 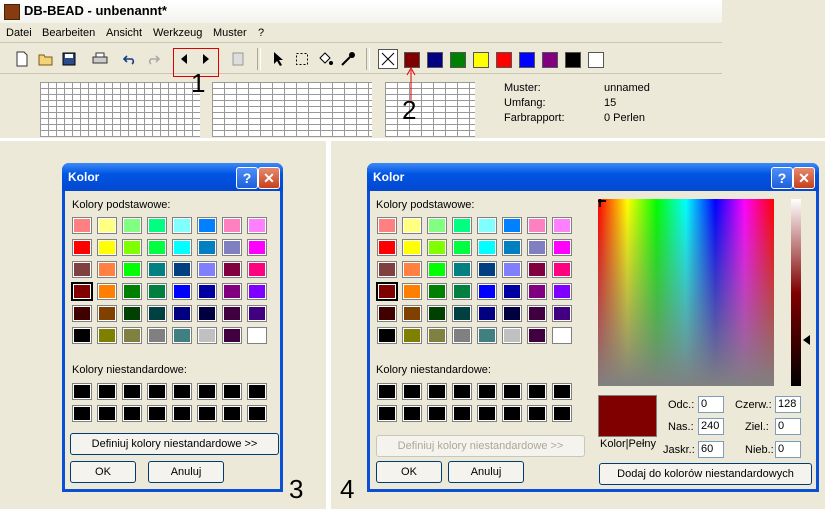 What do you see at coordinates (788, 449) in the screenshot?
I see `blue-field: 0` at bounding box center [788, 449].